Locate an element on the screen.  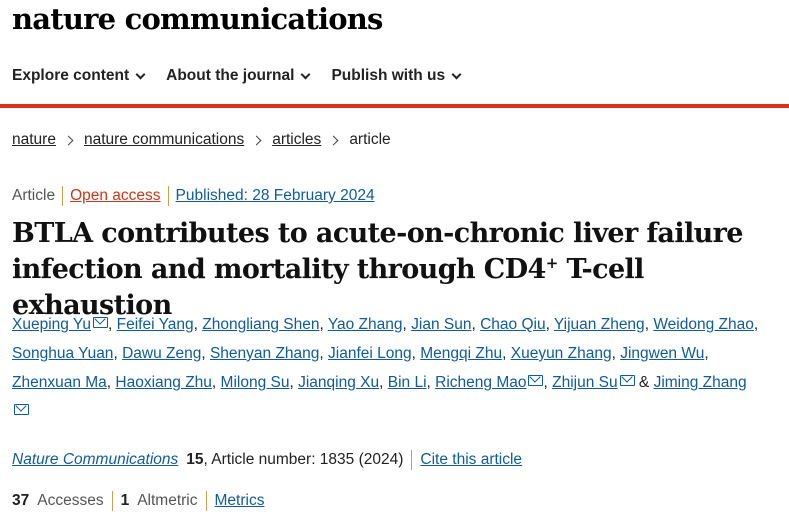
author-link: Yao Zhang is located at coordinates (365, 324).